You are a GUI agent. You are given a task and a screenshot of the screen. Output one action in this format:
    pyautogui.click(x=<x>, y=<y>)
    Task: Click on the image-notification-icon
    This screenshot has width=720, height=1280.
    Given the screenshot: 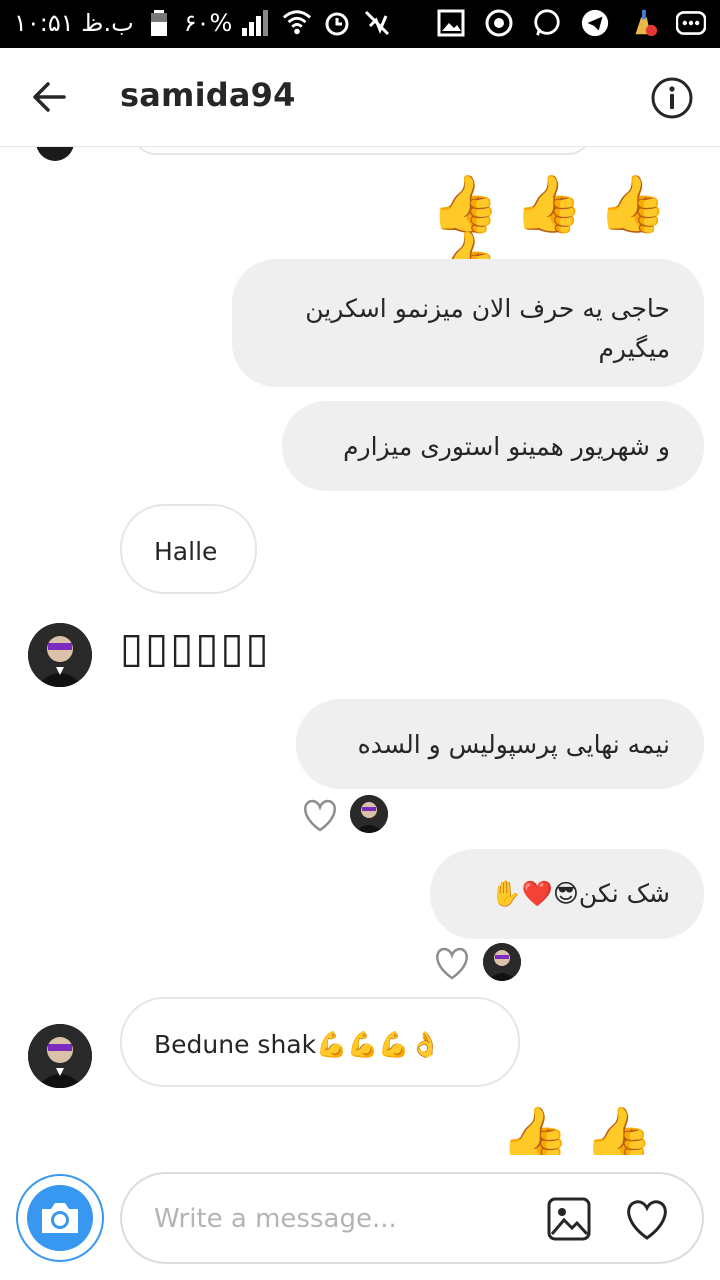 What is the action you would take?
    pyautogui.click(x=451, y=23)
    